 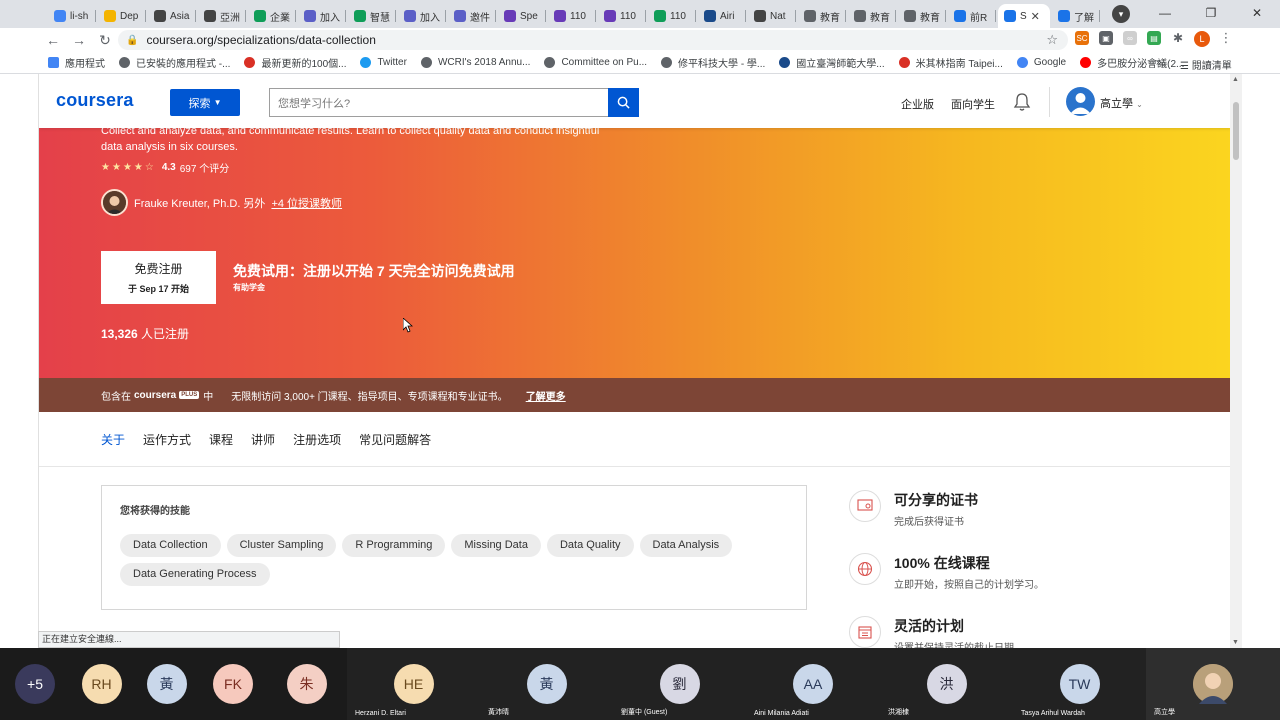 I want to click on skill-chip: Data Analysis, so click(x=686, y=545).